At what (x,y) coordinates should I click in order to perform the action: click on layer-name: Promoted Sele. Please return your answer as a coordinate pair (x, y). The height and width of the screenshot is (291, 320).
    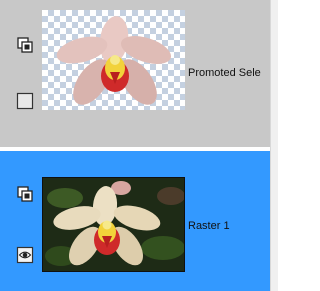
    Looking at the image, I should click on (224, 73).